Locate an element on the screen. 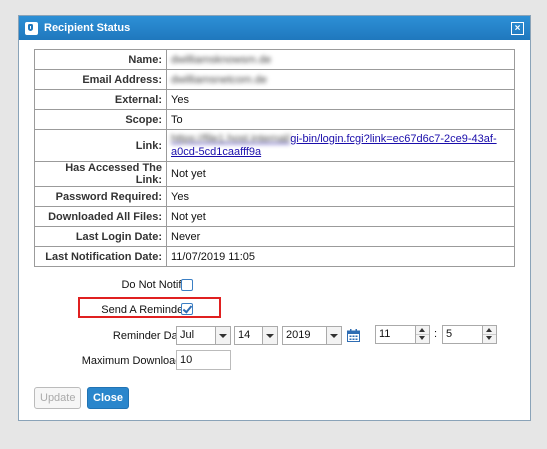 This screenshot has width=547, height=449. scope-value: To is located at coordinates (340, 119).